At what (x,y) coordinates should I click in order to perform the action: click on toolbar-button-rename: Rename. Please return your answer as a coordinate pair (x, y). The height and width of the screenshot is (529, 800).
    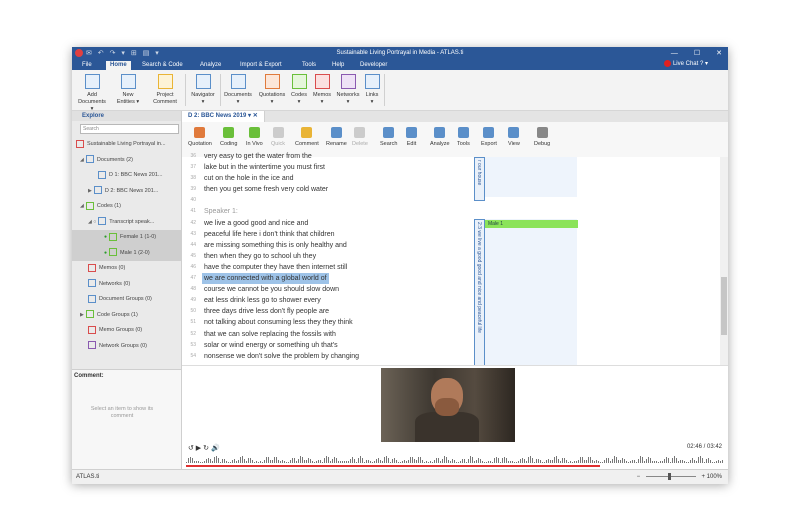
    Looking at the image, I should click on (336, 137).